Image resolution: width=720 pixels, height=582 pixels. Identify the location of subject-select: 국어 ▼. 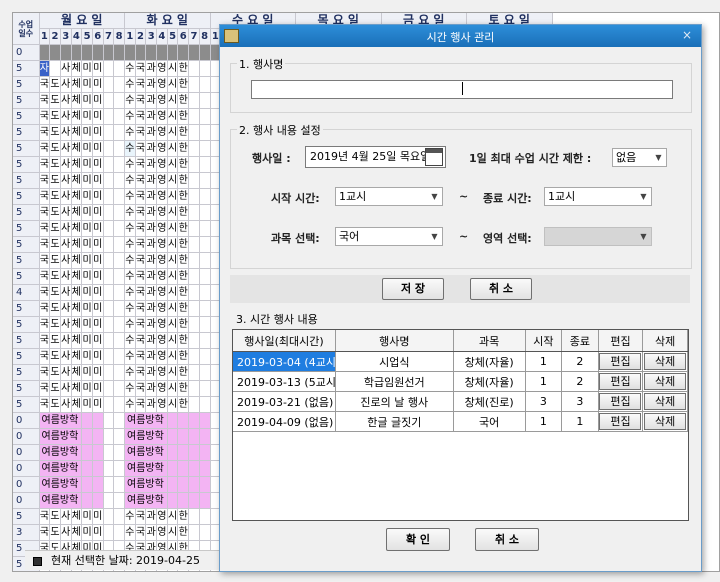
(389, 236).